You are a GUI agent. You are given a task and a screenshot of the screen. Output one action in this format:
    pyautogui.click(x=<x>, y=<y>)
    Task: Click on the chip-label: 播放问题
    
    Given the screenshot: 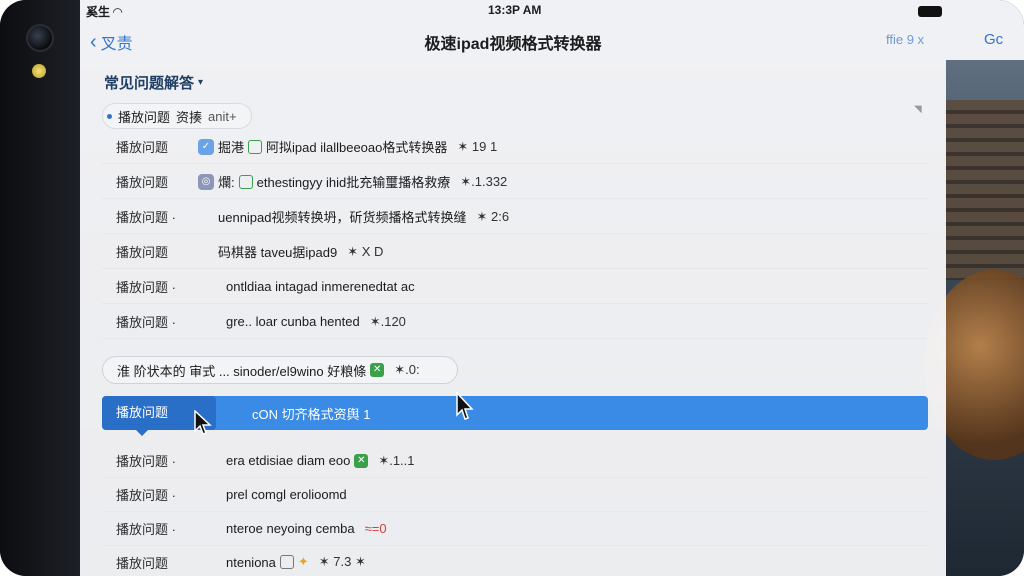 What is the action you would take?
    pyautogui.click(x=144, y=117)
    